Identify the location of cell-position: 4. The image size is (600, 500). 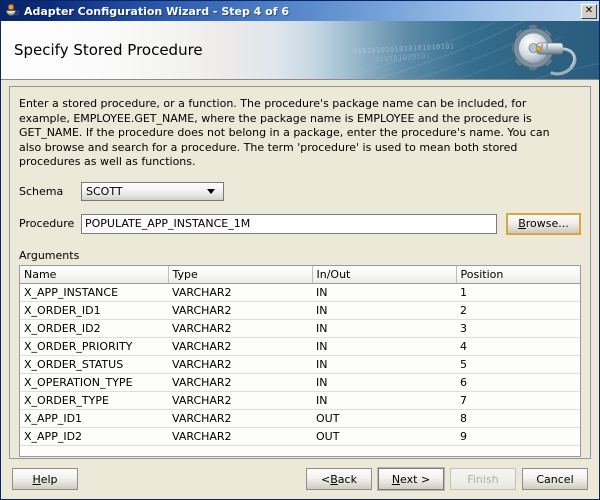
(518, 346).